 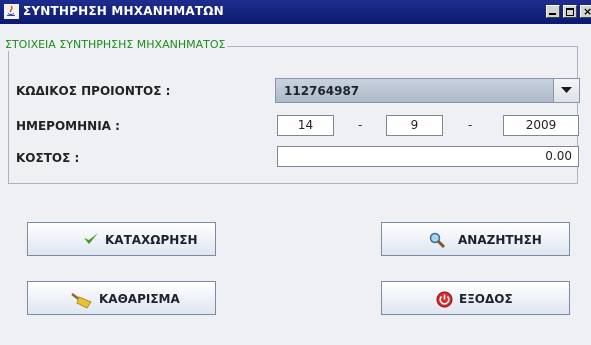 What do you see at coordinates (81, 301) in the screenshot?
I see `broom-icon` at bounding box center [81, 301].